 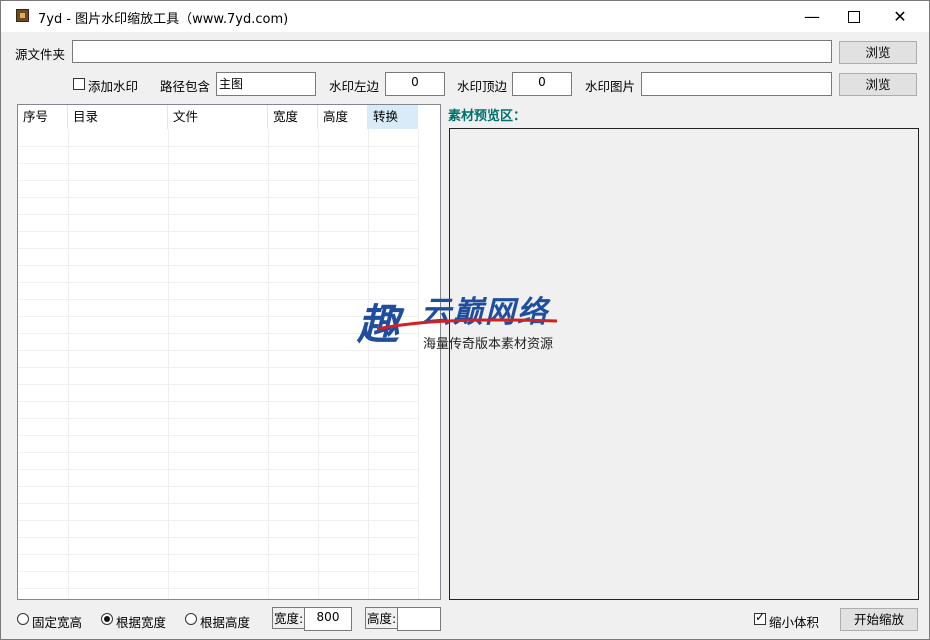 What do you see at coordinates (879, 619) in the screenshot?
I see `start-resize-button: 开始缩放` at bounding box center [879, 619].